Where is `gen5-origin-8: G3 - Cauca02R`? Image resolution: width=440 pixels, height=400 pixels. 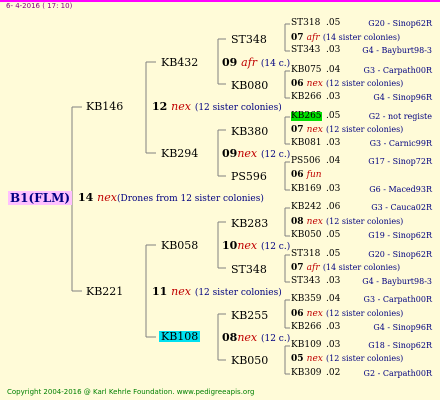 gen5-origin-8: G3 - Cauca02R is located at coordinates (401, 207).